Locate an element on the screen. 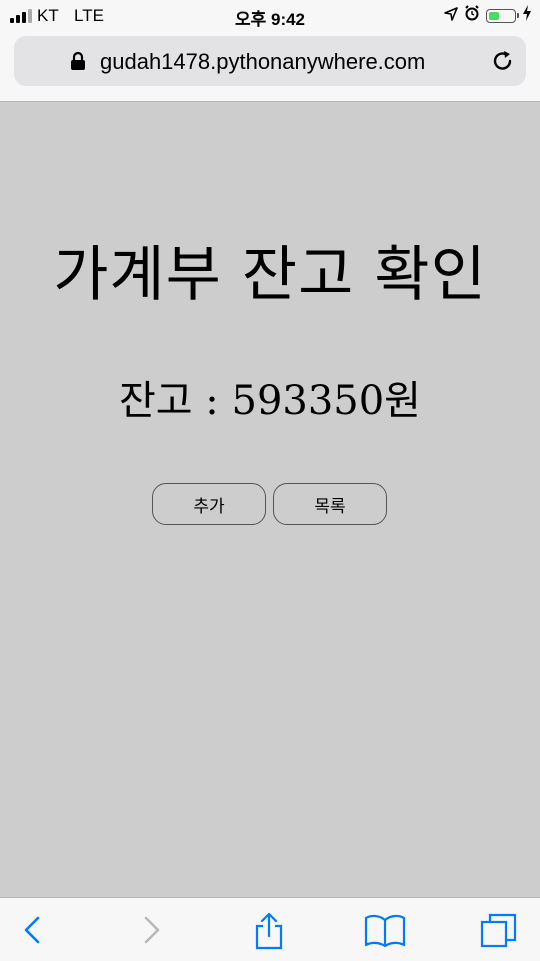 The image size is (540, 961). reload-icon is located at coordinates (503, 63).